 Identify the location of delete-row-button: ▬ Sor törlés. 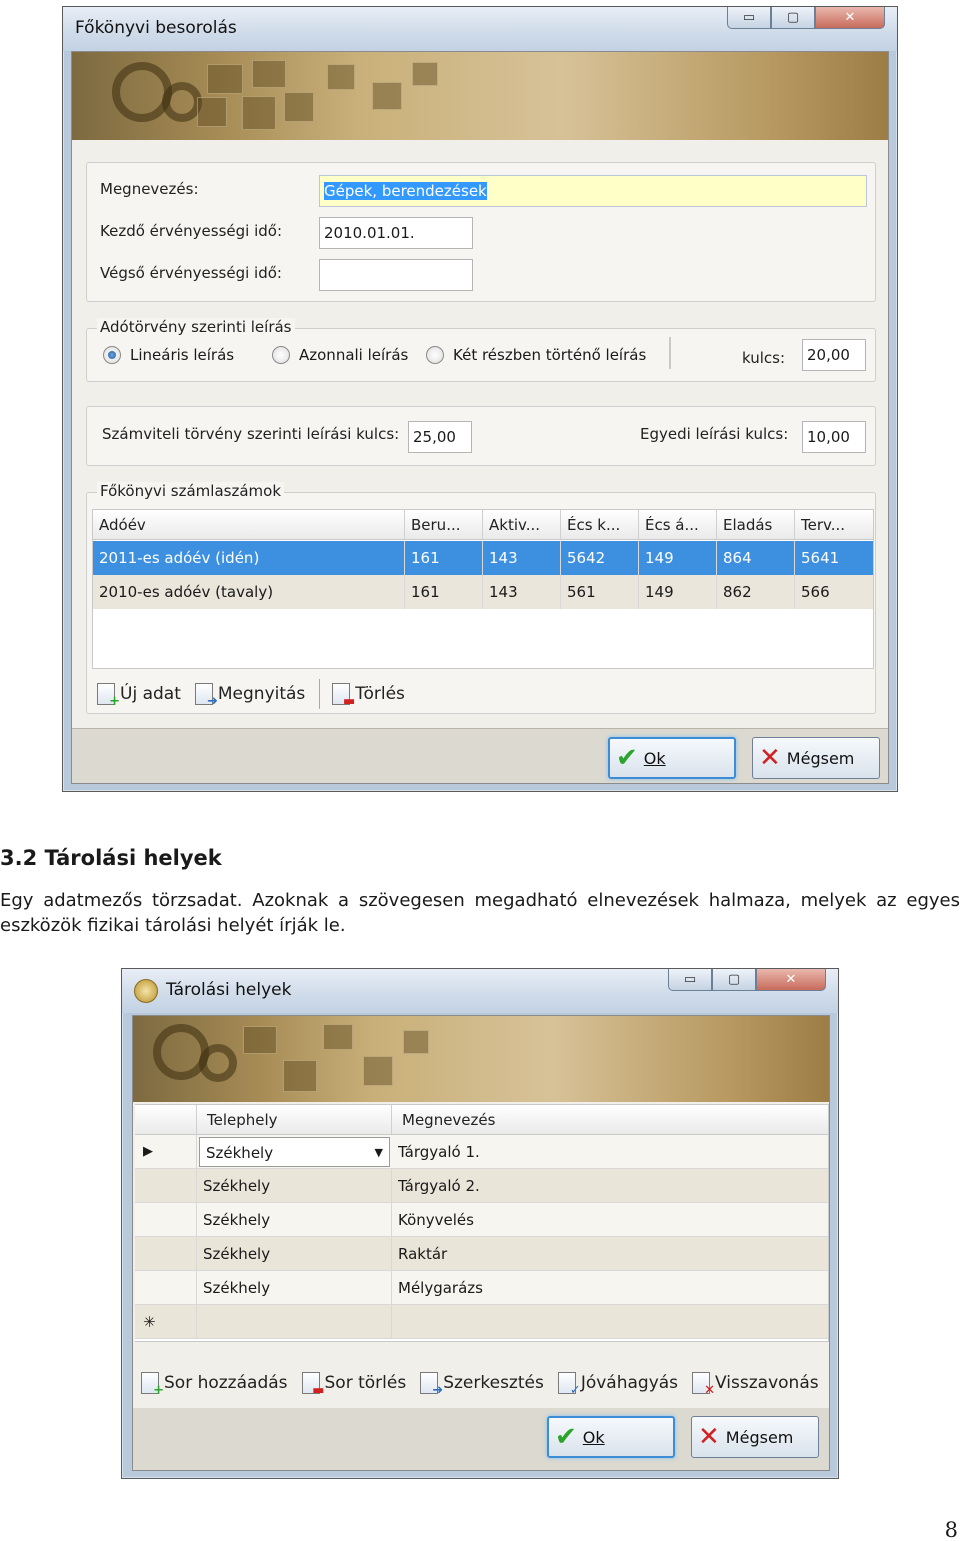
(353, 1384).